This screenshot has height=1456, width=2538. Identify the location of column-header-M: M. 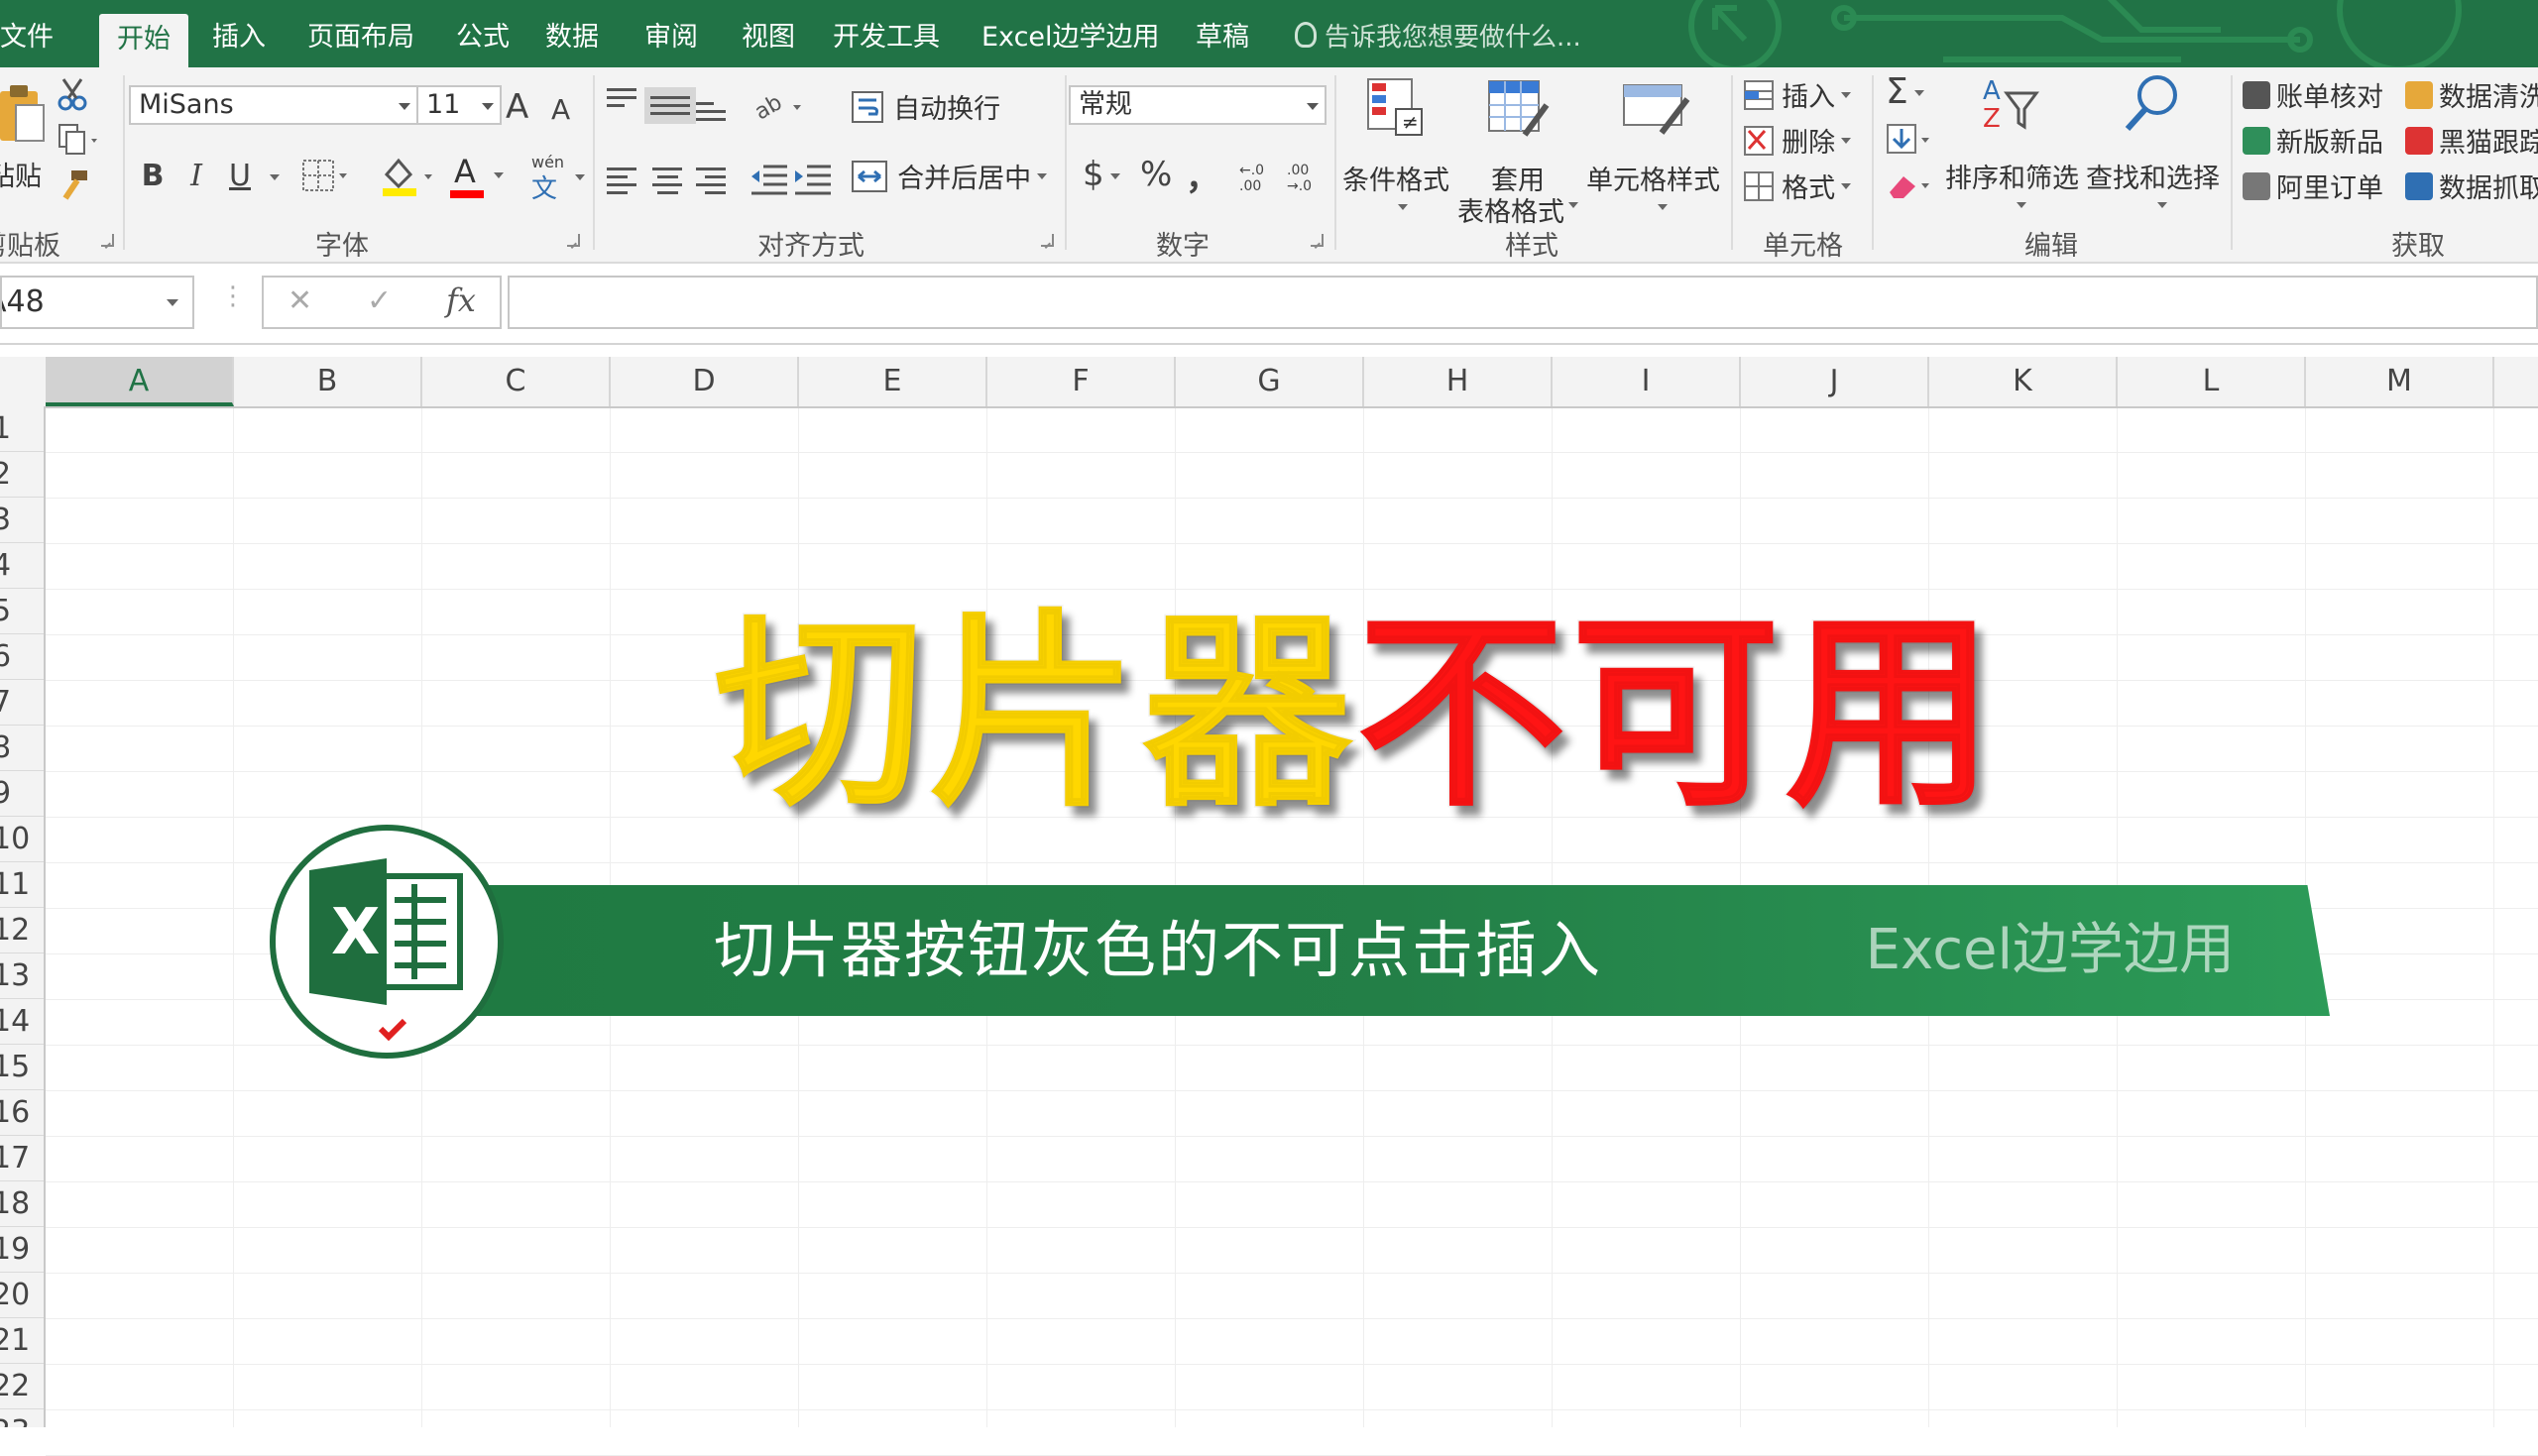
(2400, 381).